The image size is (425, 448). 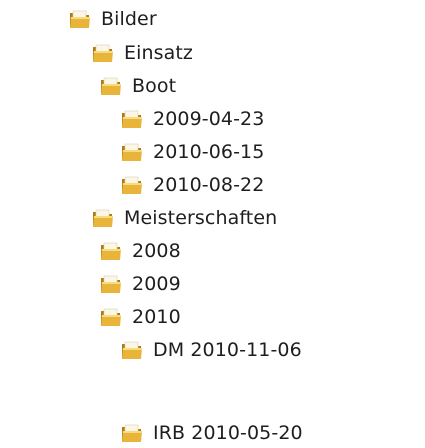 I want to click on tree-node-2009-04-23: 2009-04-23, so click(x=192, y=119).